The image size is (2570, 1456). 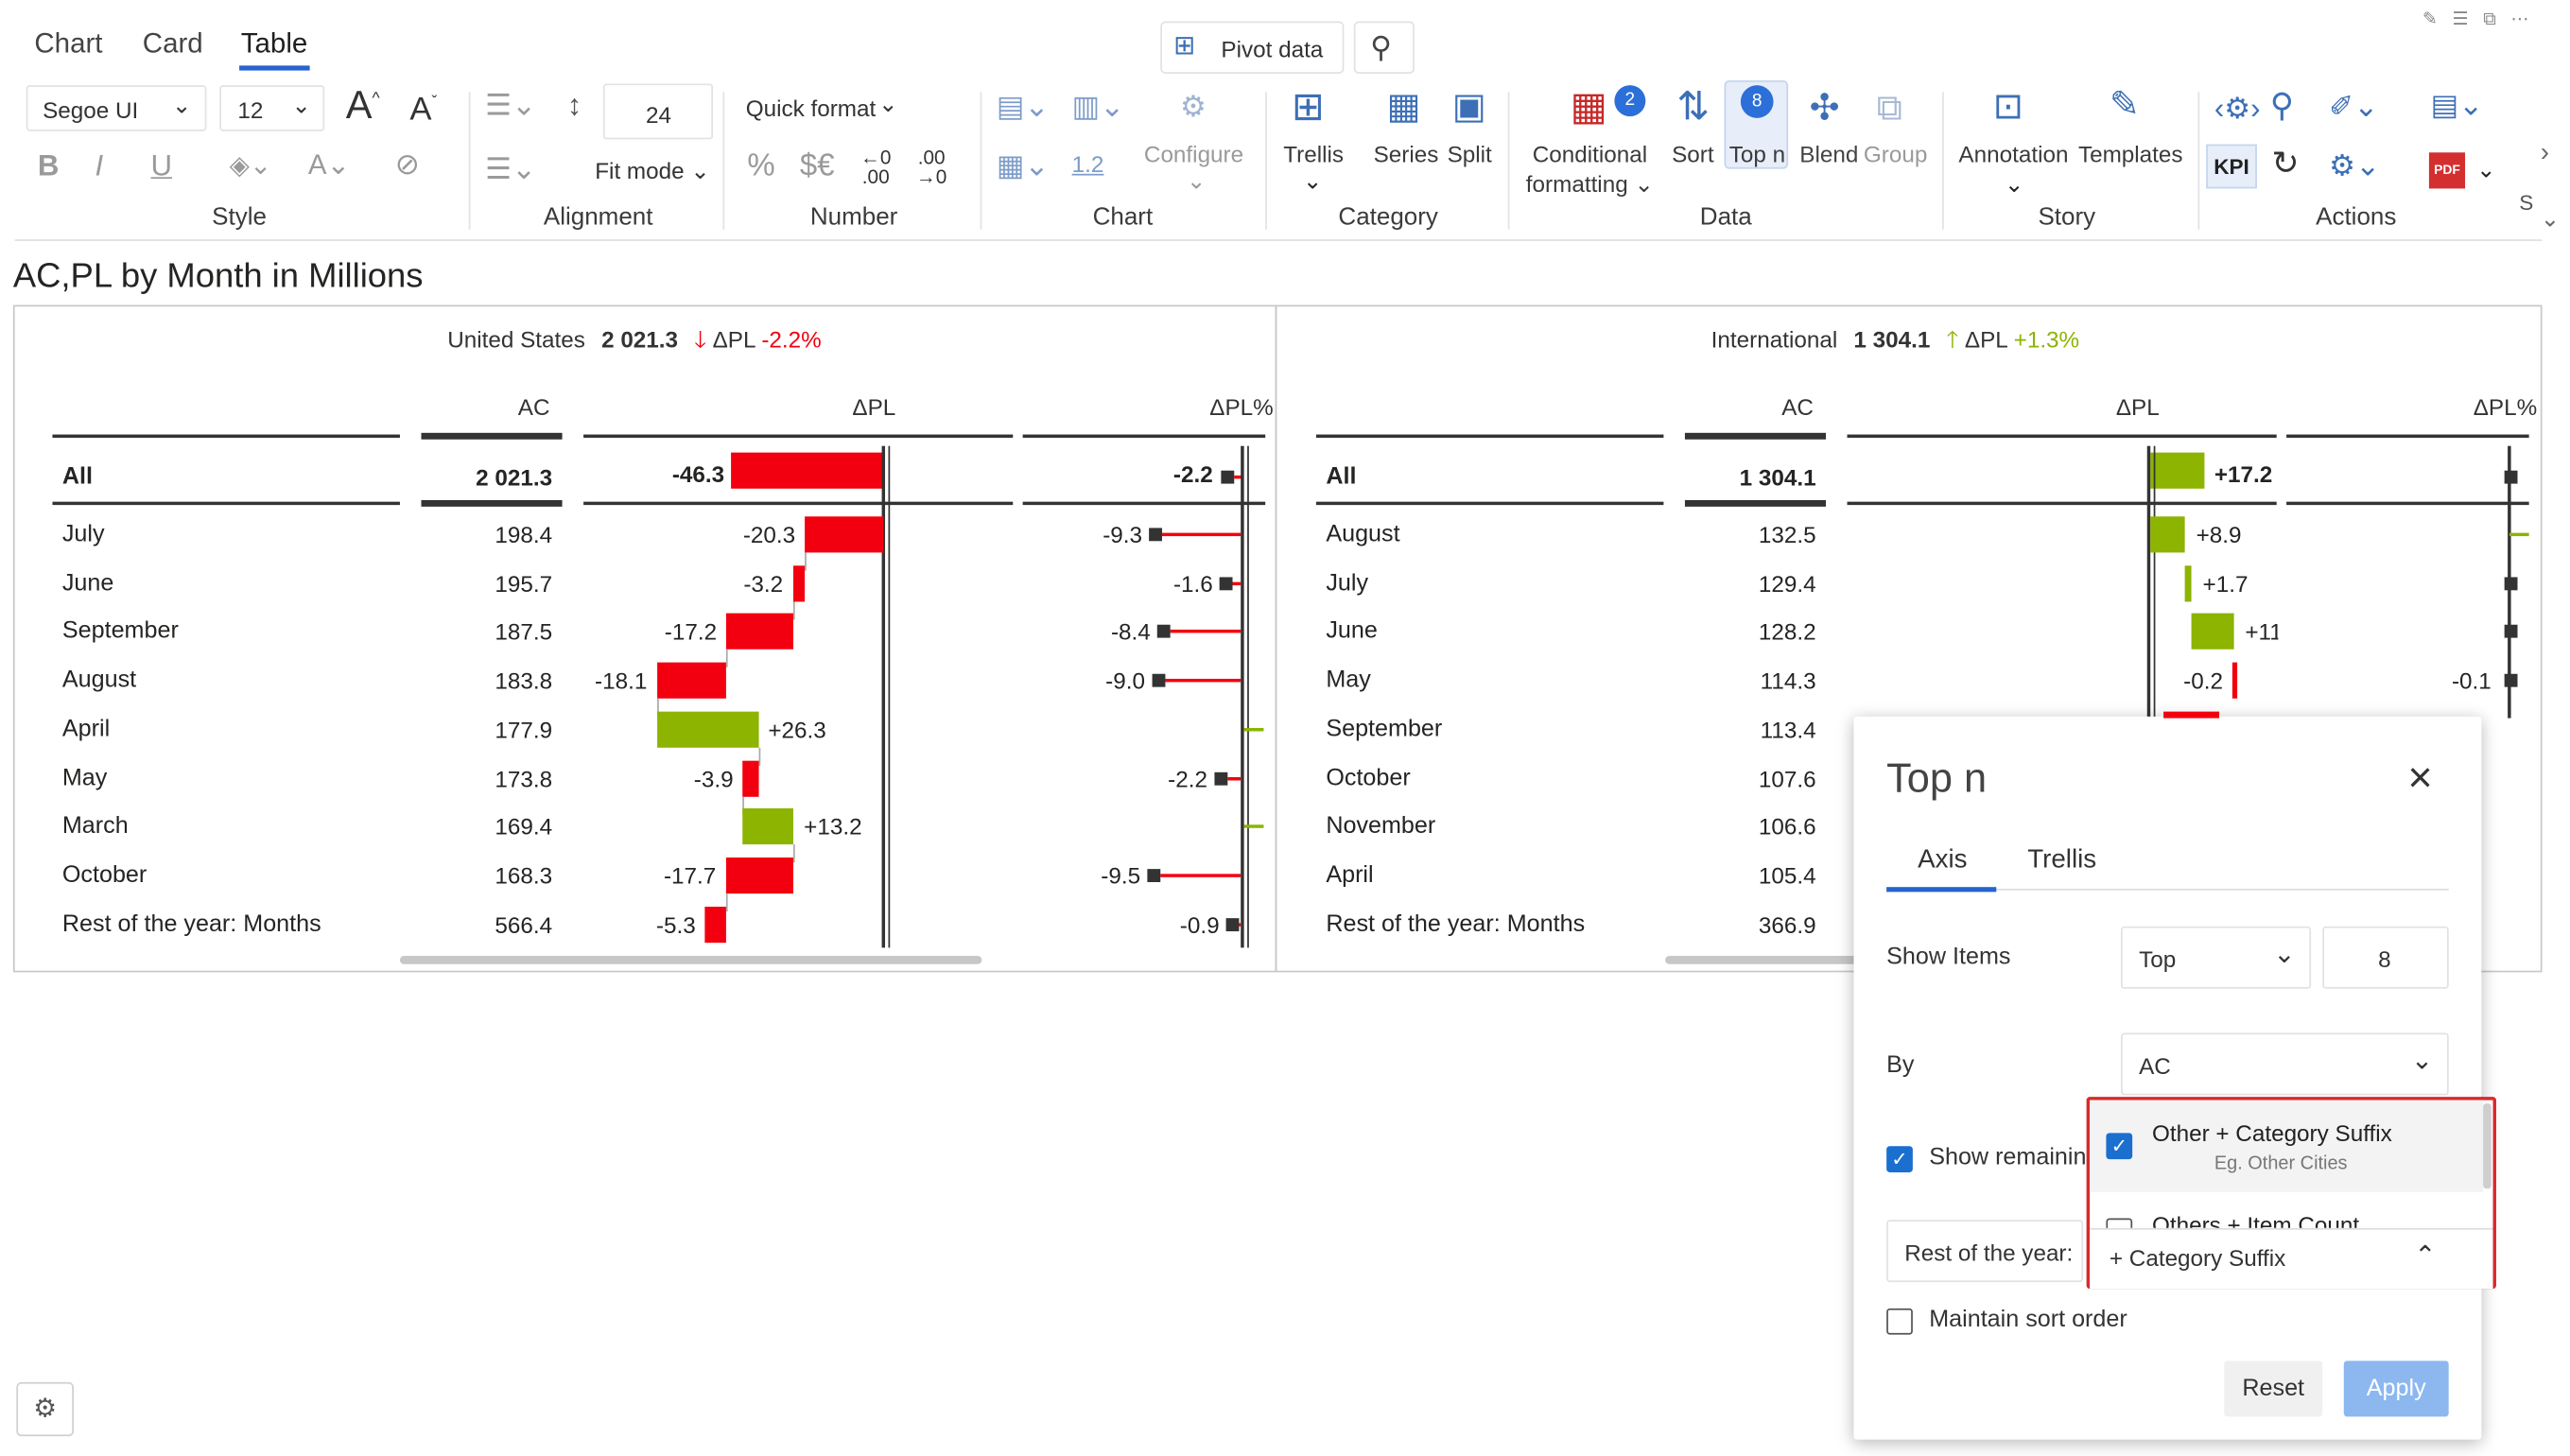 I want to click on increase-decimal-icon: .00 →0, so click(x=931, y=167).